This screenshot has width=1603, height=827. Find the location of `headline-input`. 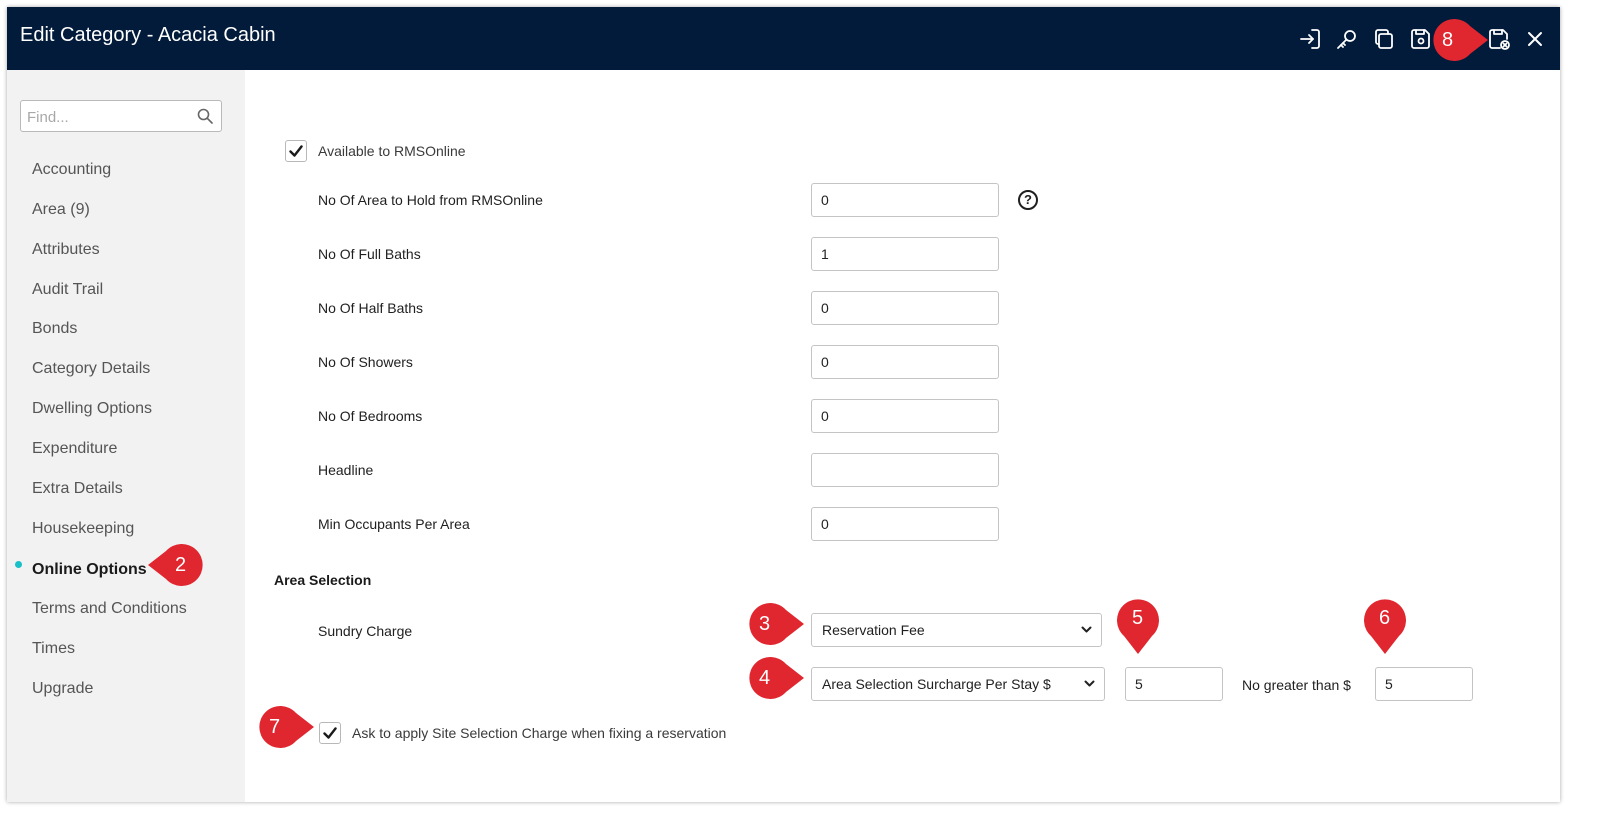

headline-input is located at coordinates (905, 470).